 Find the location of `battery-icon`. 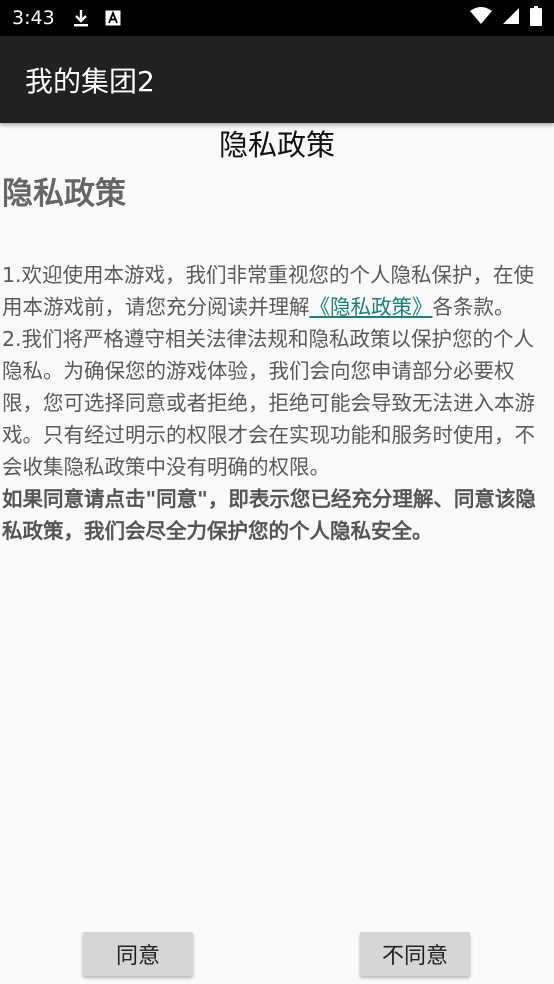

battery-icon is located at coordinates (536, 18).